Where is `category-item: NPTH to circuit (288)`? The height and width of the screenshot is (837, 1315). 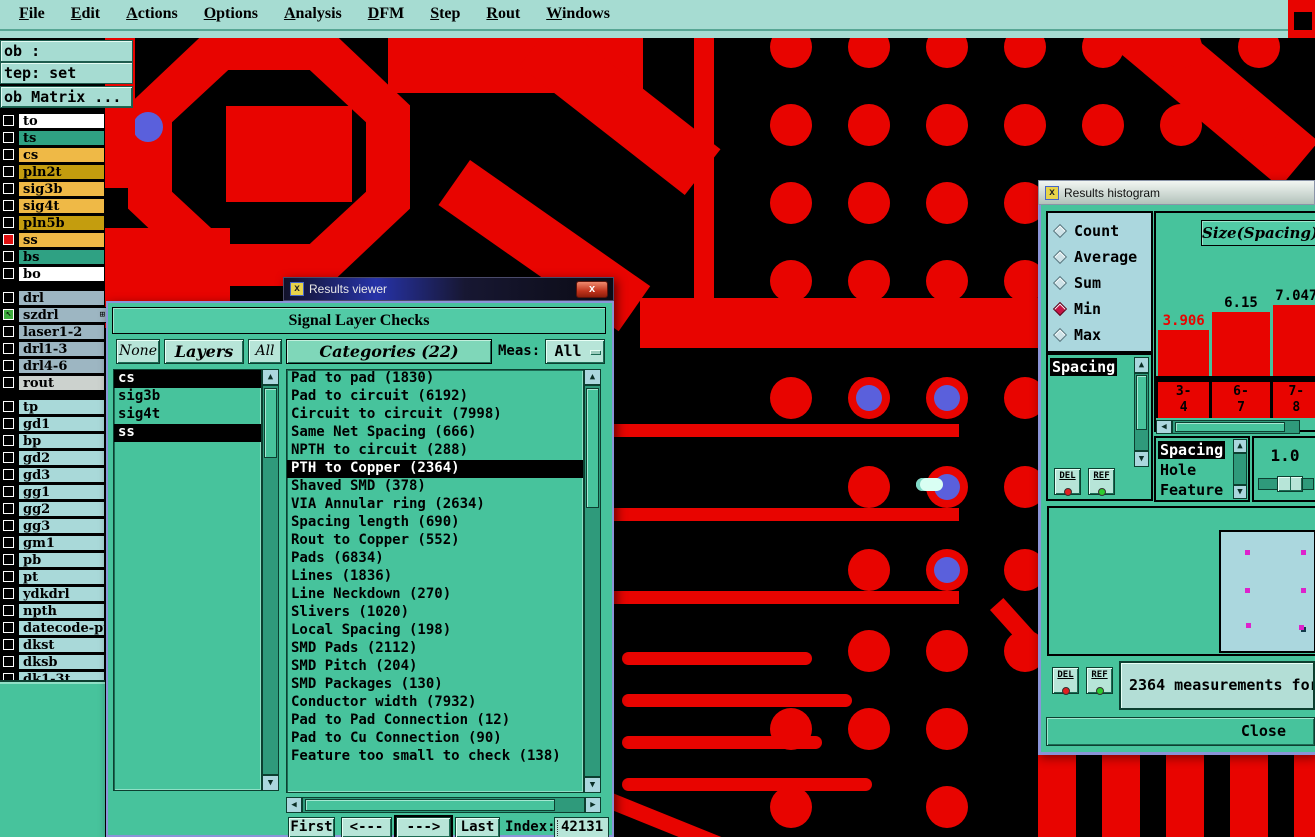
category-item: NPTH to circuit (288) is located at coordinates (435, 451).